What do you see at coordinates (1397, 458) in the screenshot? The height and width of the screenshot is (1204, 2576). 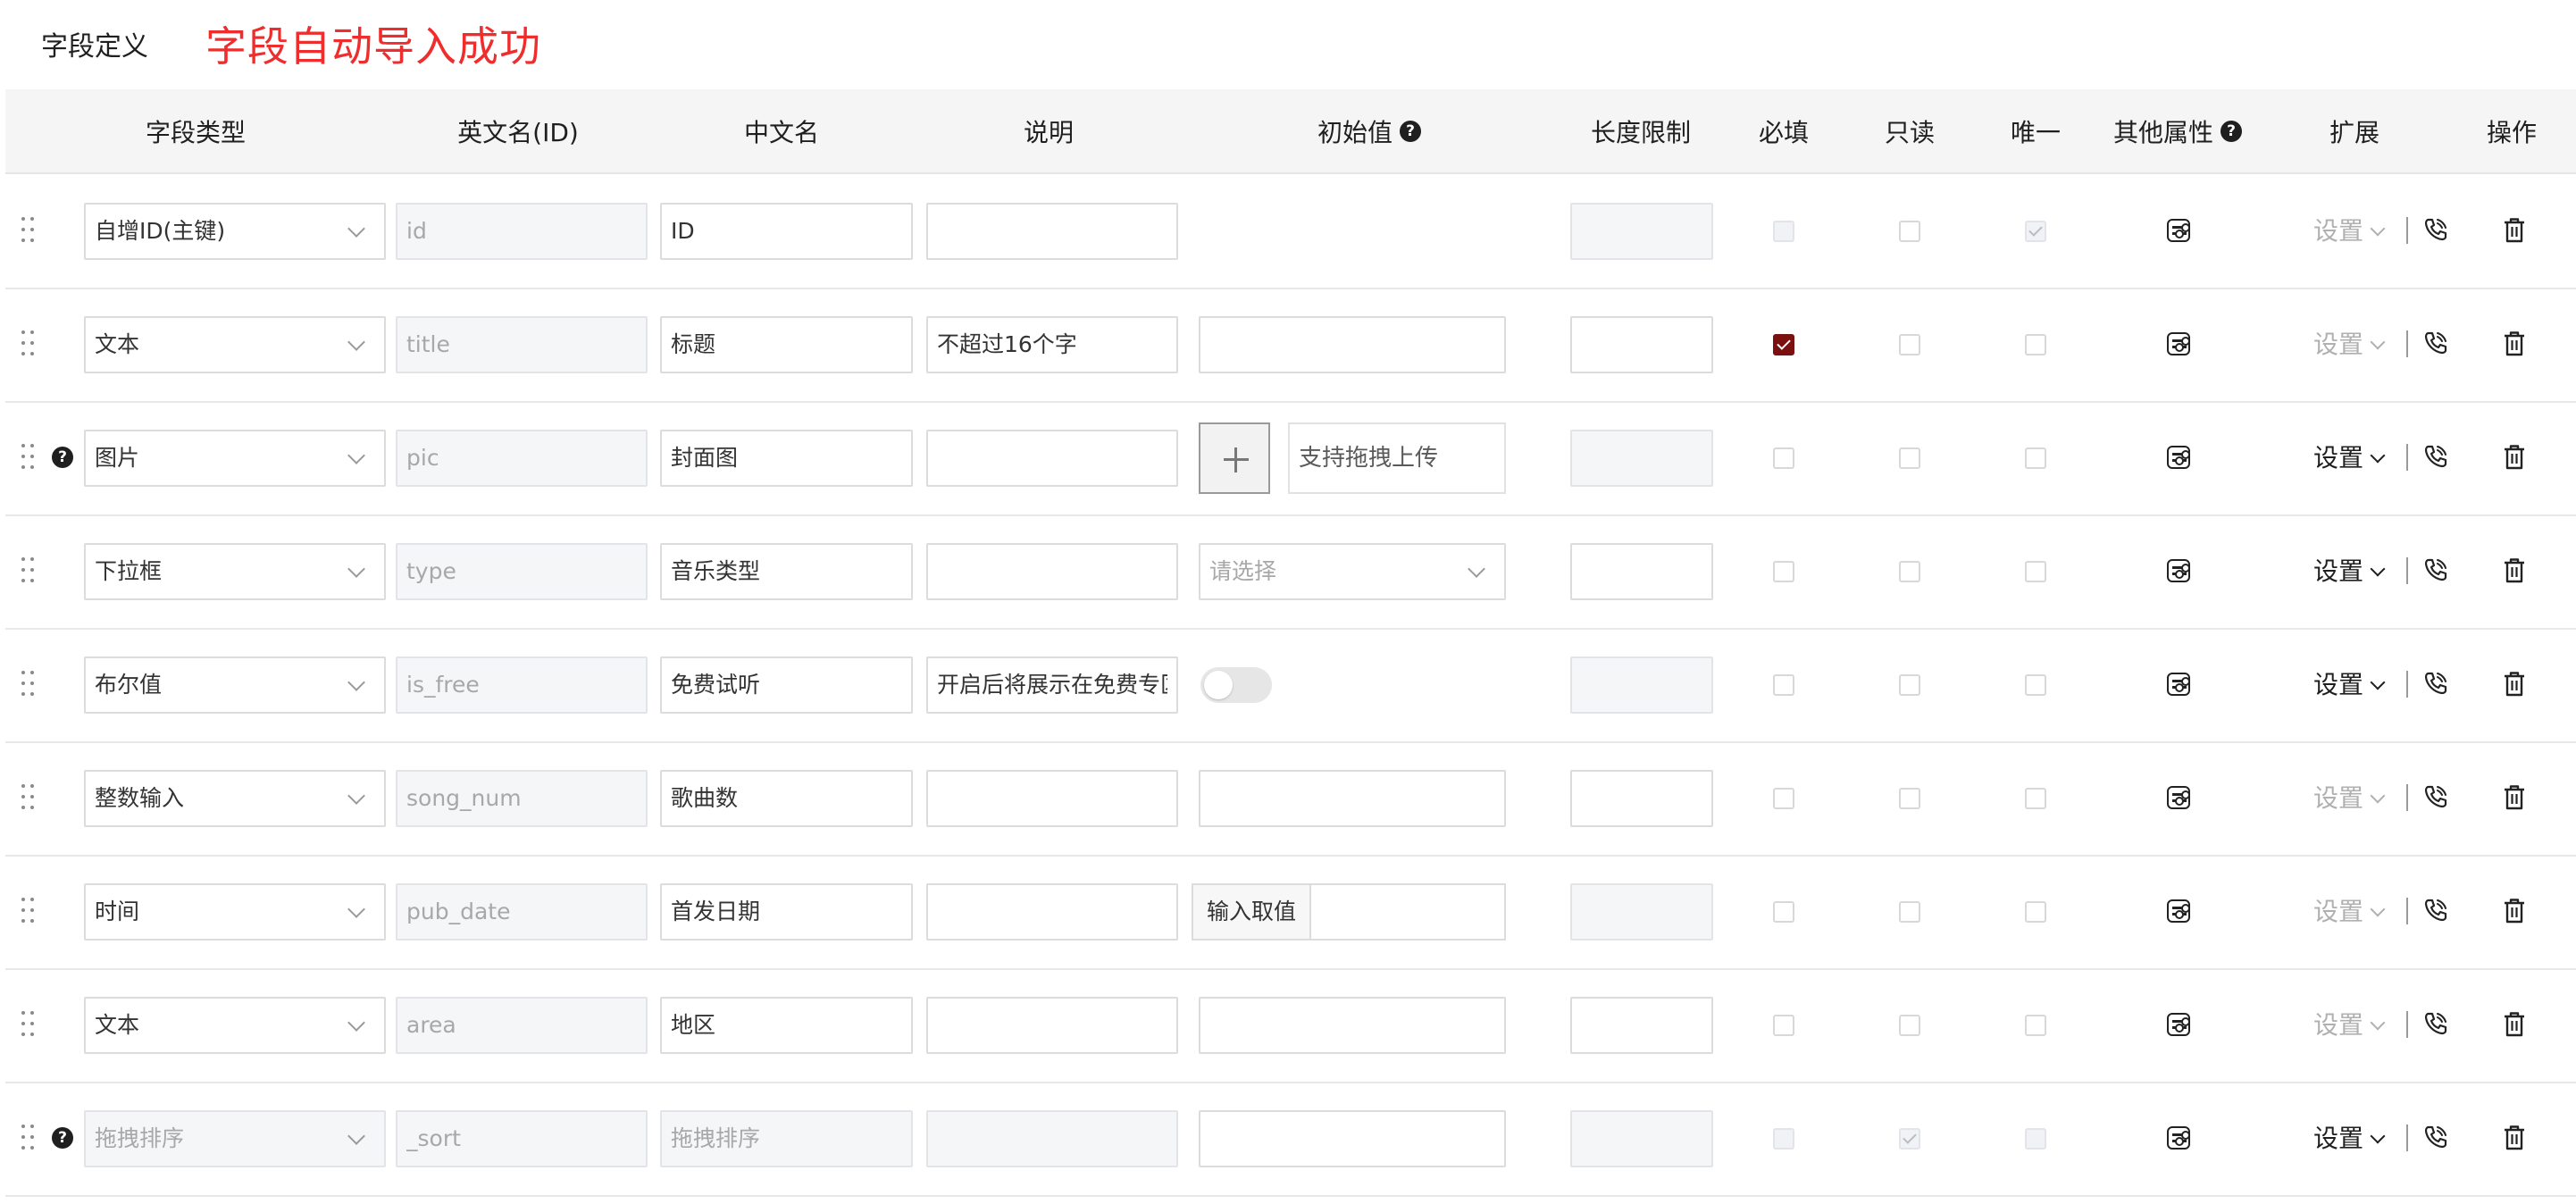 I see `upload-dropzone: 支持拖拽上传` at bounding box center [1397, 458].